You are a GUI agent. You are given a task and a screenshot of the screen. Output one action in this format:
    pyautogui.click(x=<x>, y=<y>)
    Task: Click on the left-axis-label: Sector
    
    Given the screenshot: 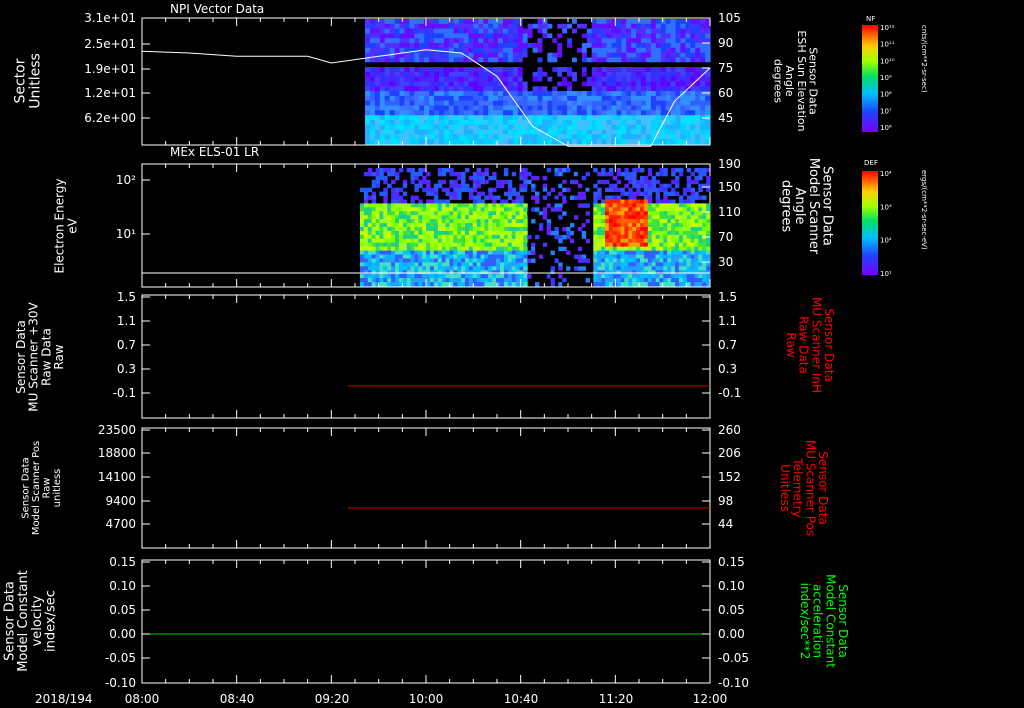 What is the action you would take?
    pyautogui.click(x=21, y=80)
    